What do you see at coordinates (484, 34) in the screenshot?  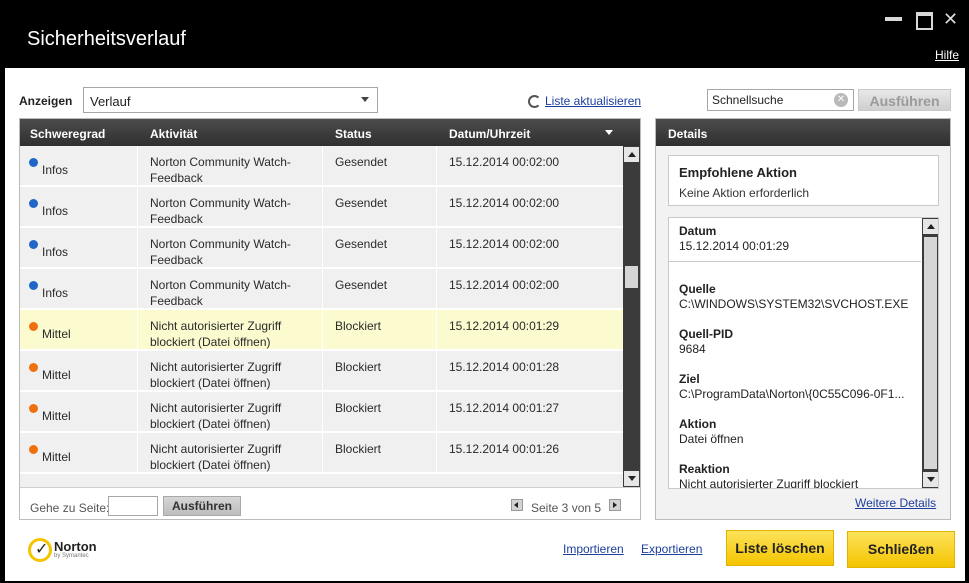 I see `title-bar: Sicherheitsverlauf ✕ Hilfe` at bounding box center [484, 34].